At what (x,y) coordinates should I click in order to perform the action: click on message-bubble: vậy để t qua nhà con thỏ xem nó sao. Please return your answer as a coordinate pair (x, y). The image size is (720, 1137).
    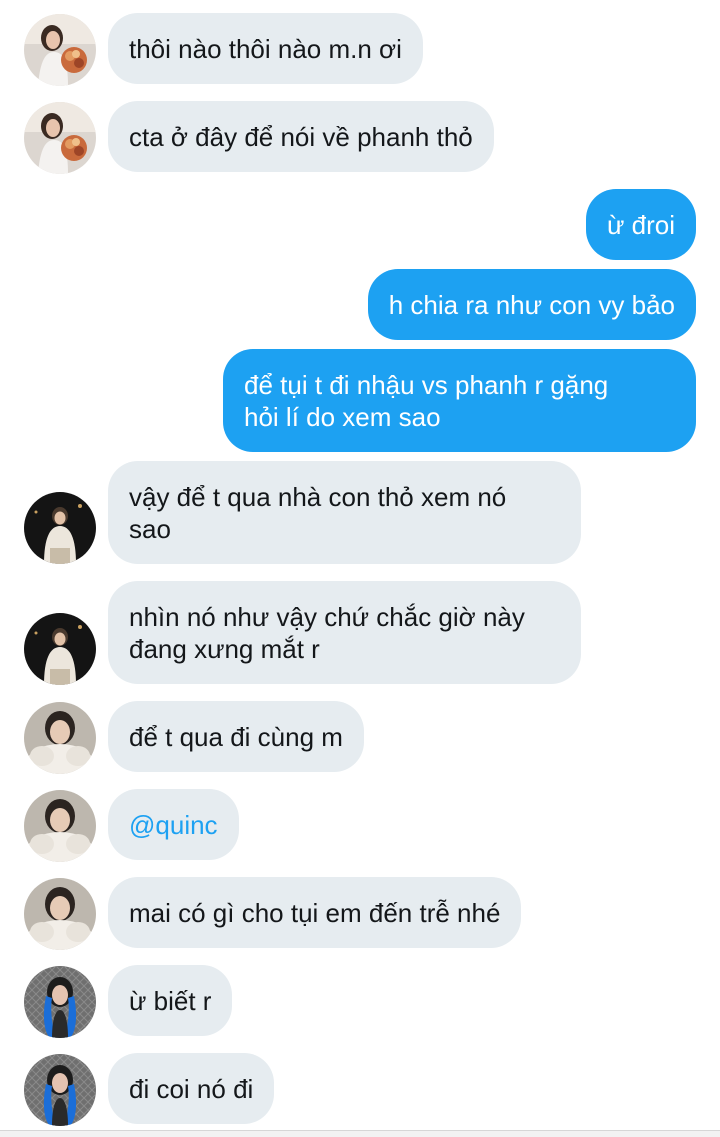
    Looking at the image, I should click on (344, 512).